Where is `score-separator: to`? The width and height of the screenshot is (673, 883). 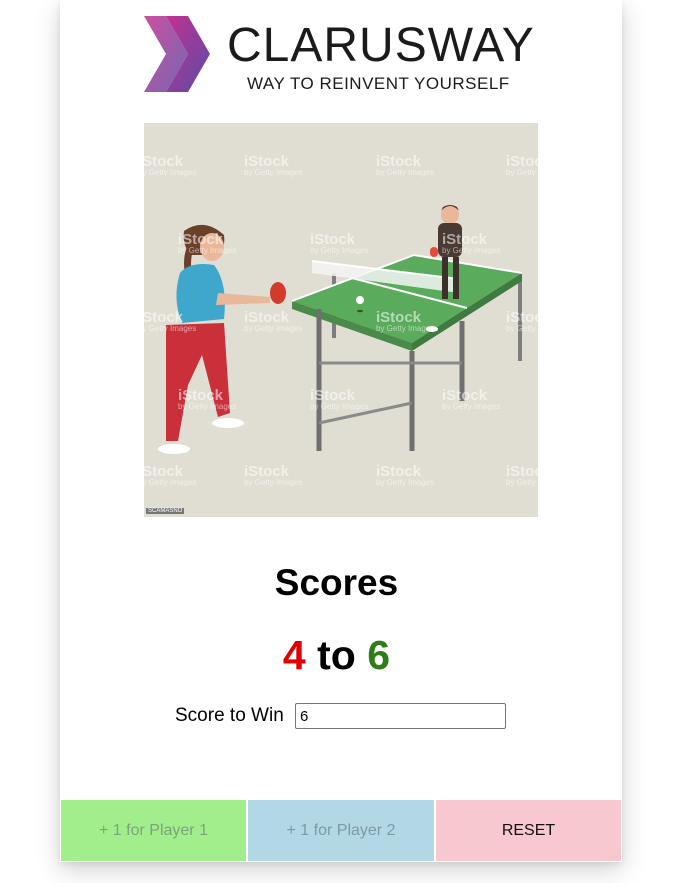 score-separator: to is located at coordinates (336, 655).